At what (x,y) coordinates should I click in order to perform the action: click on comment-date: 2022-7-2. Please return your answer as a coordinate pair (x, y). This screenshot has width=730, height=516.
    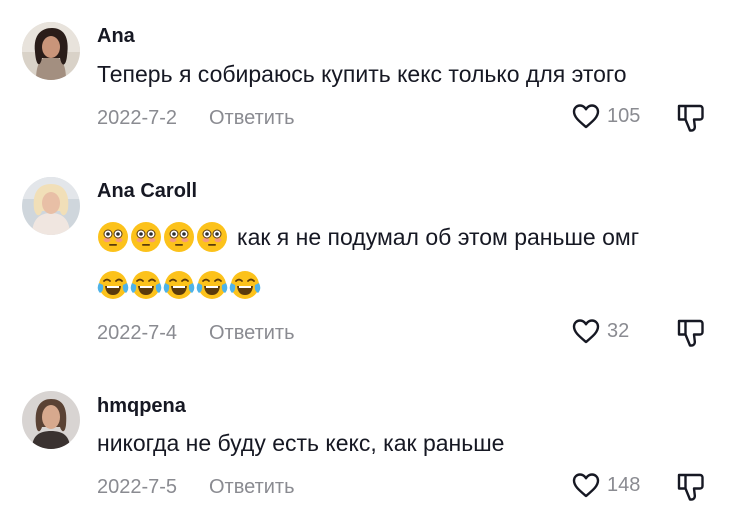
    Looking at the image, I should click on (137, 118).